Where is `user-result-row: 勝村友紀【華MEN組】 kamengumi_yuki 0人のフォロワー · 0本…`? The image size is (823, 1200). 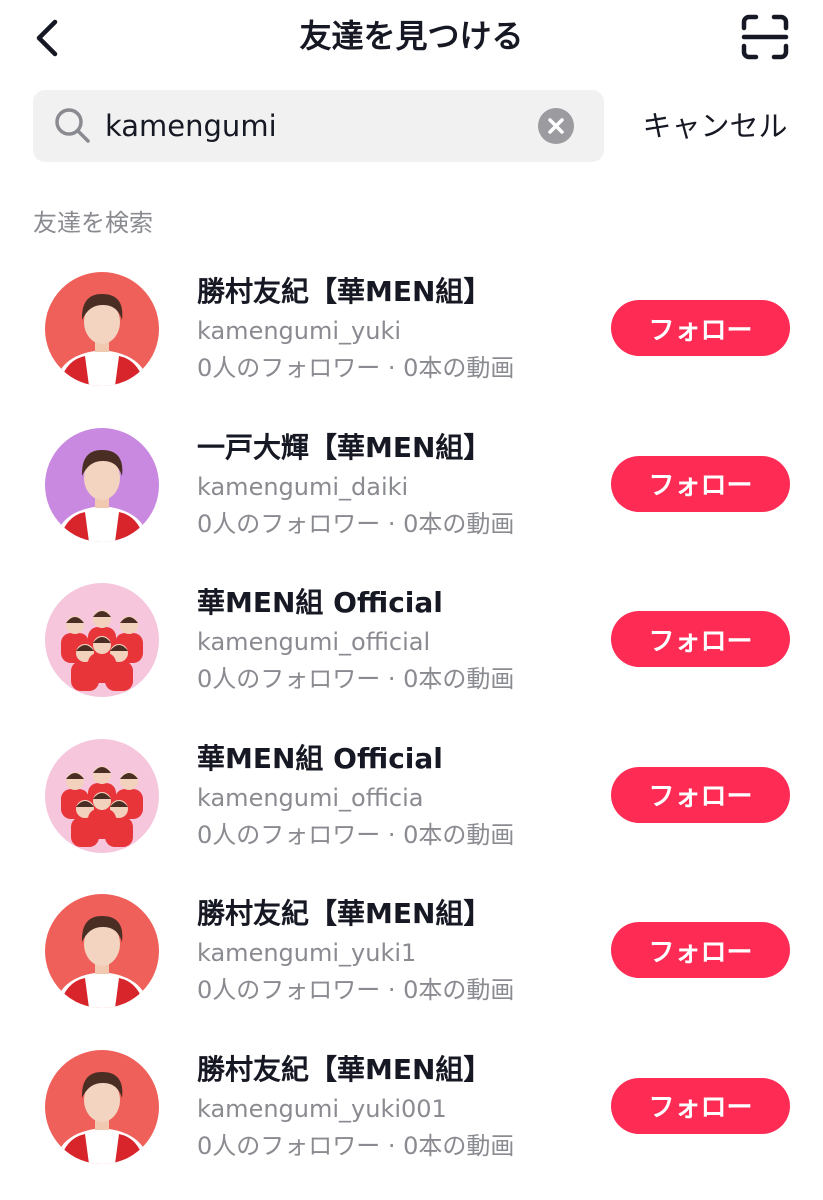
user-result-row: 勝村友紀【華MEN組】 kamengumi_yuki 0人のフォロワー · 0本… is located at coordinates (411, 336).